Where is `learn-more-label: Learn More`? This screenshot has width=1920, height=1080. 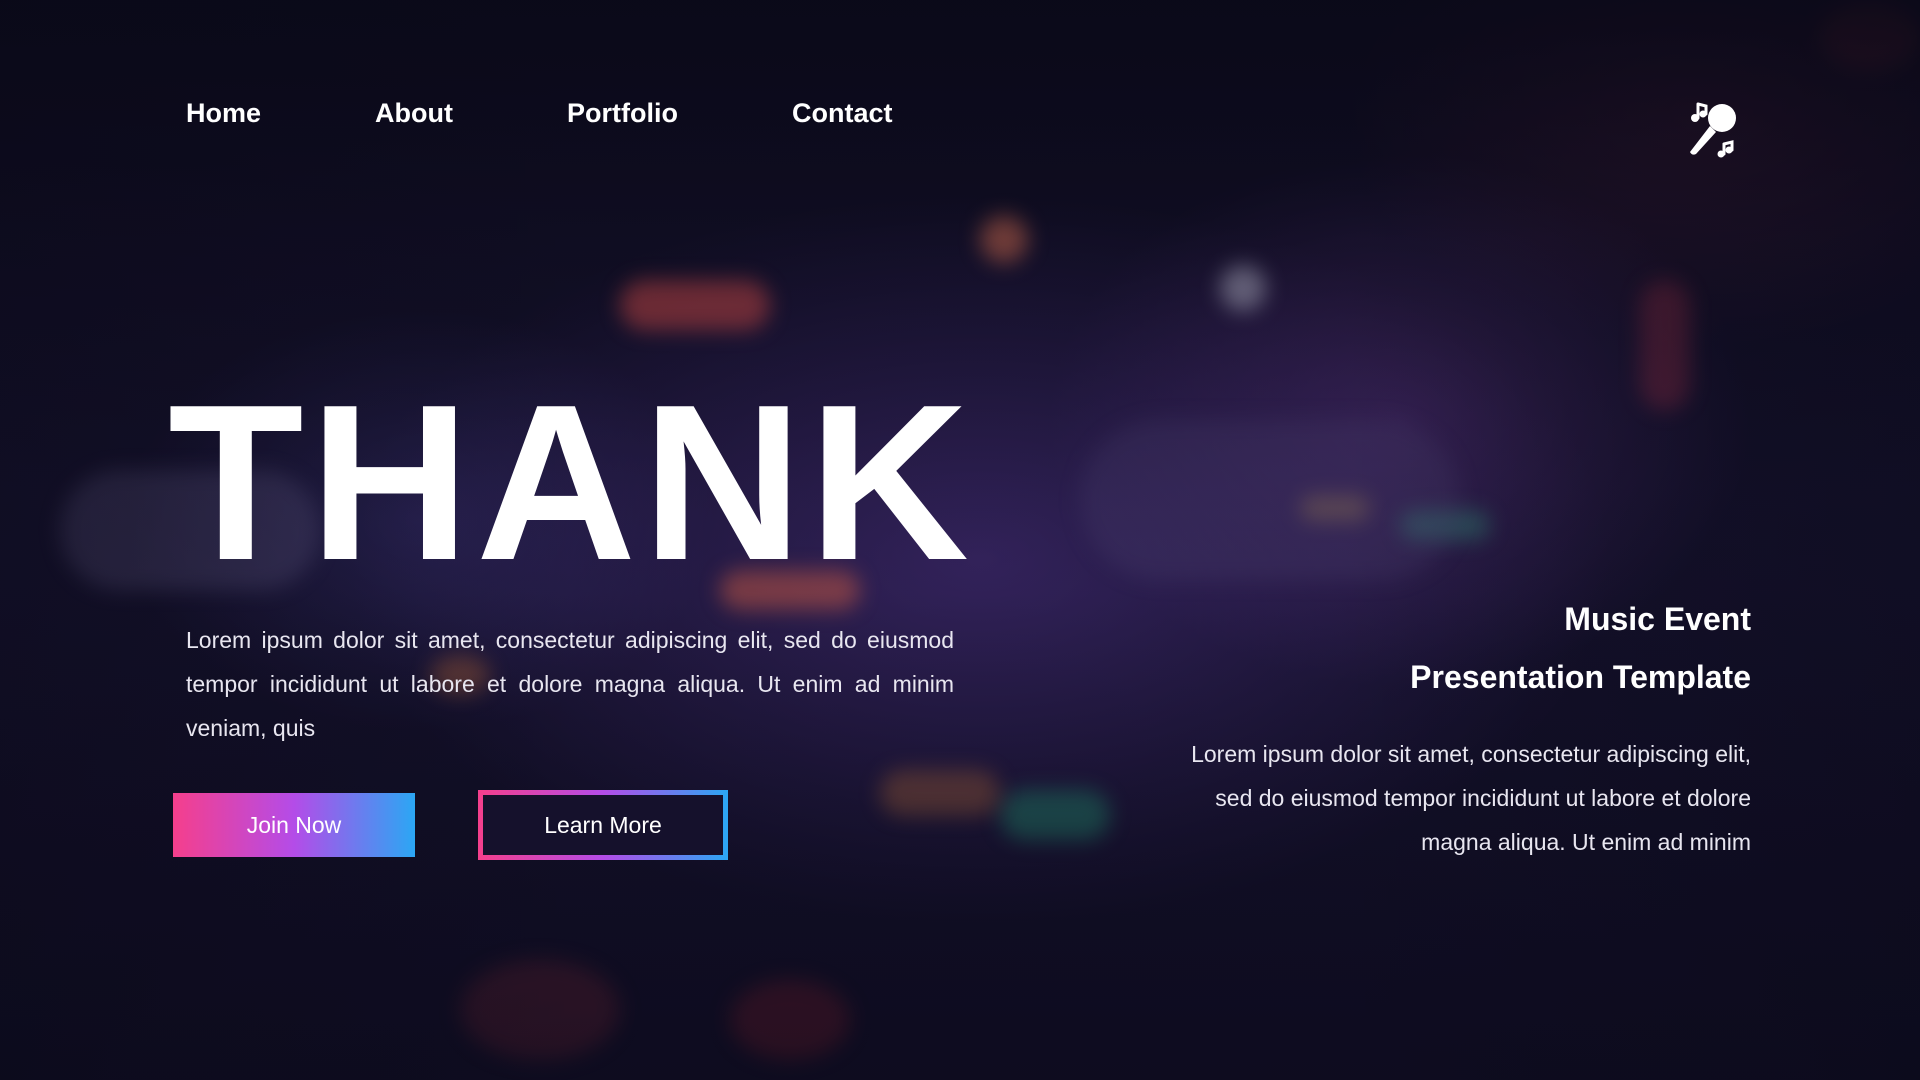
learn-more-label: Learn More is located at coordinates (603, 825).